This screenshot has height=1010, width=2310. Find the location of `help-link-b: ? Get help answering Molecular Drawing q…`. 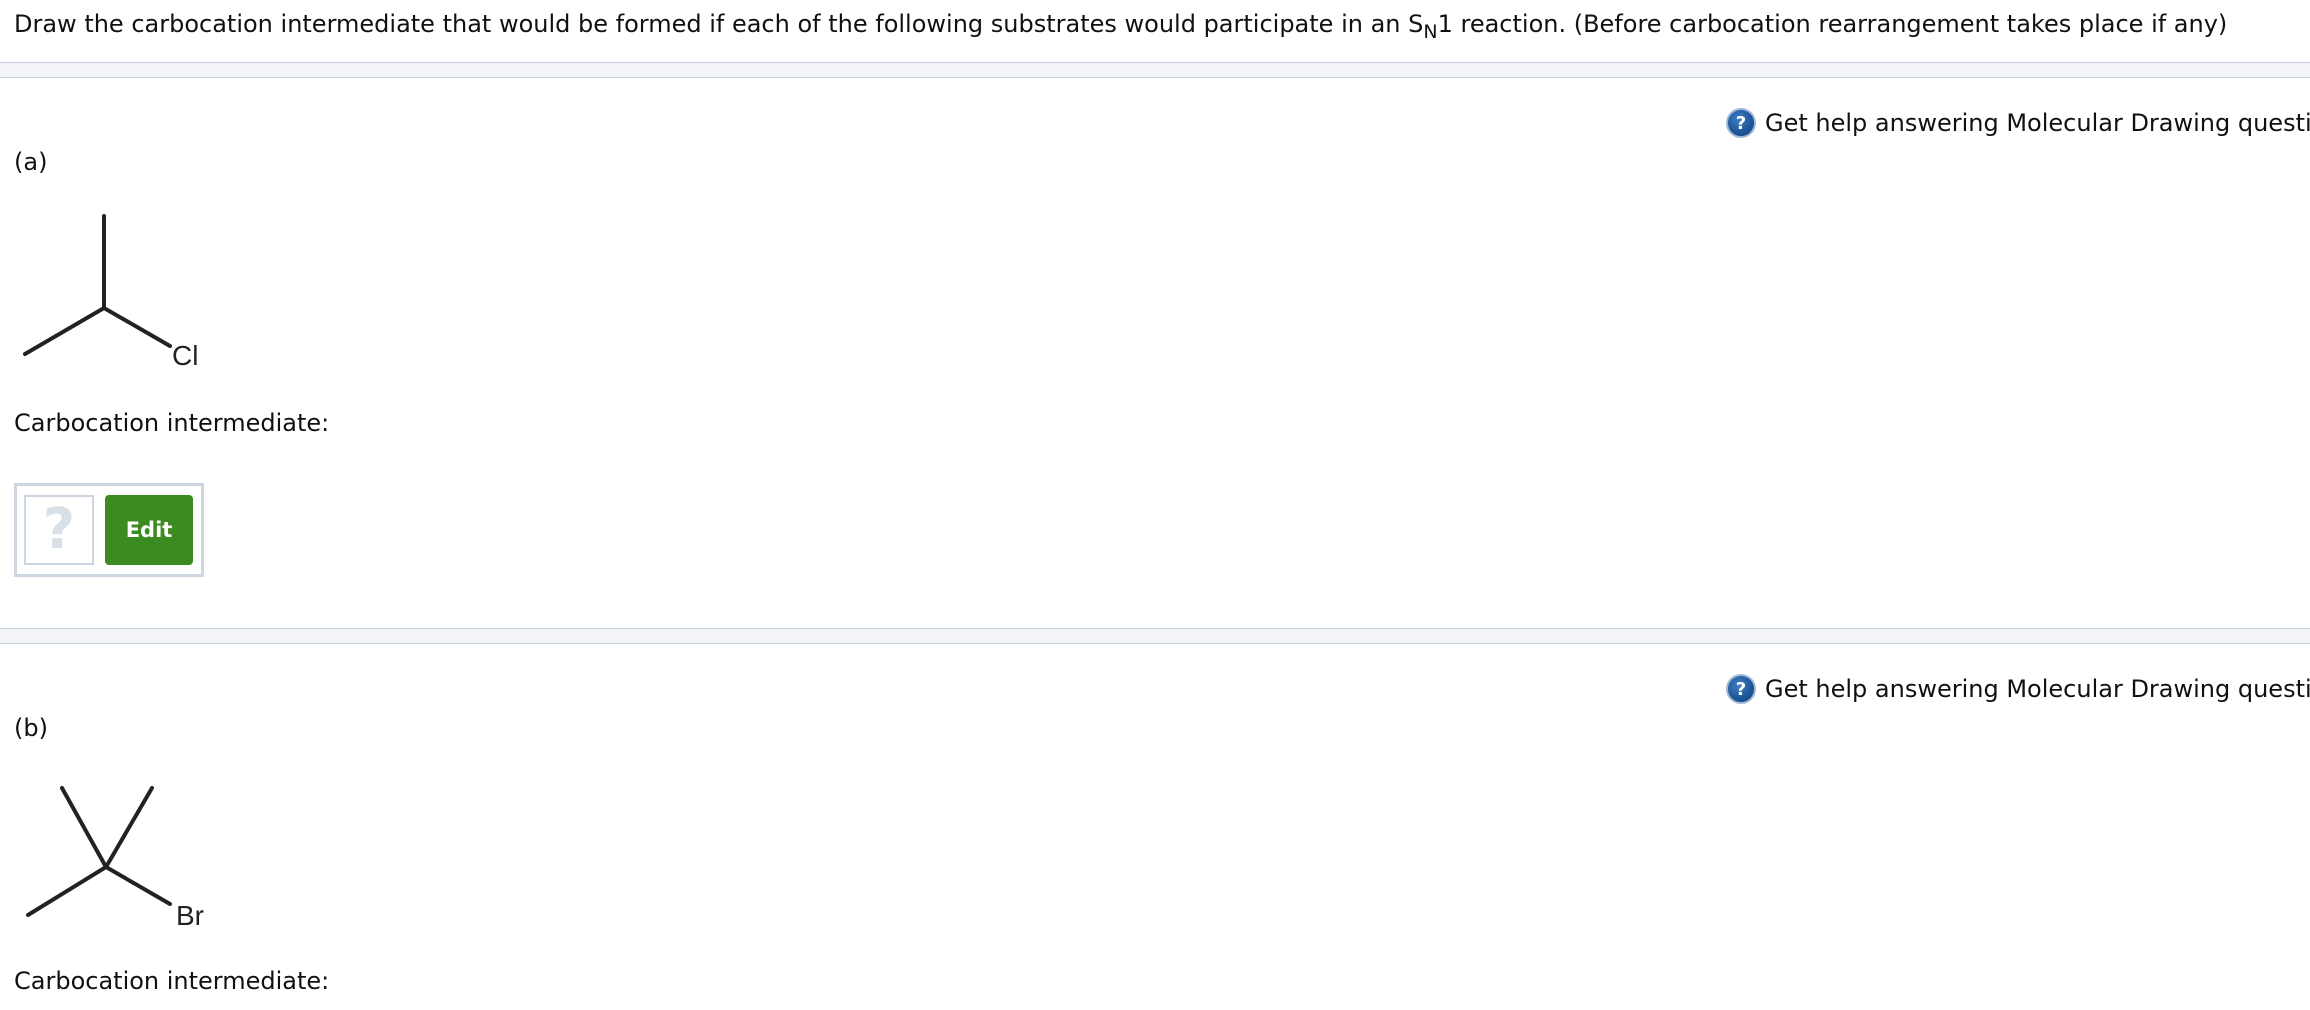

help-link-b: ? Get help answering Molecular Drawing q… is located at coordinates (2018, 689).